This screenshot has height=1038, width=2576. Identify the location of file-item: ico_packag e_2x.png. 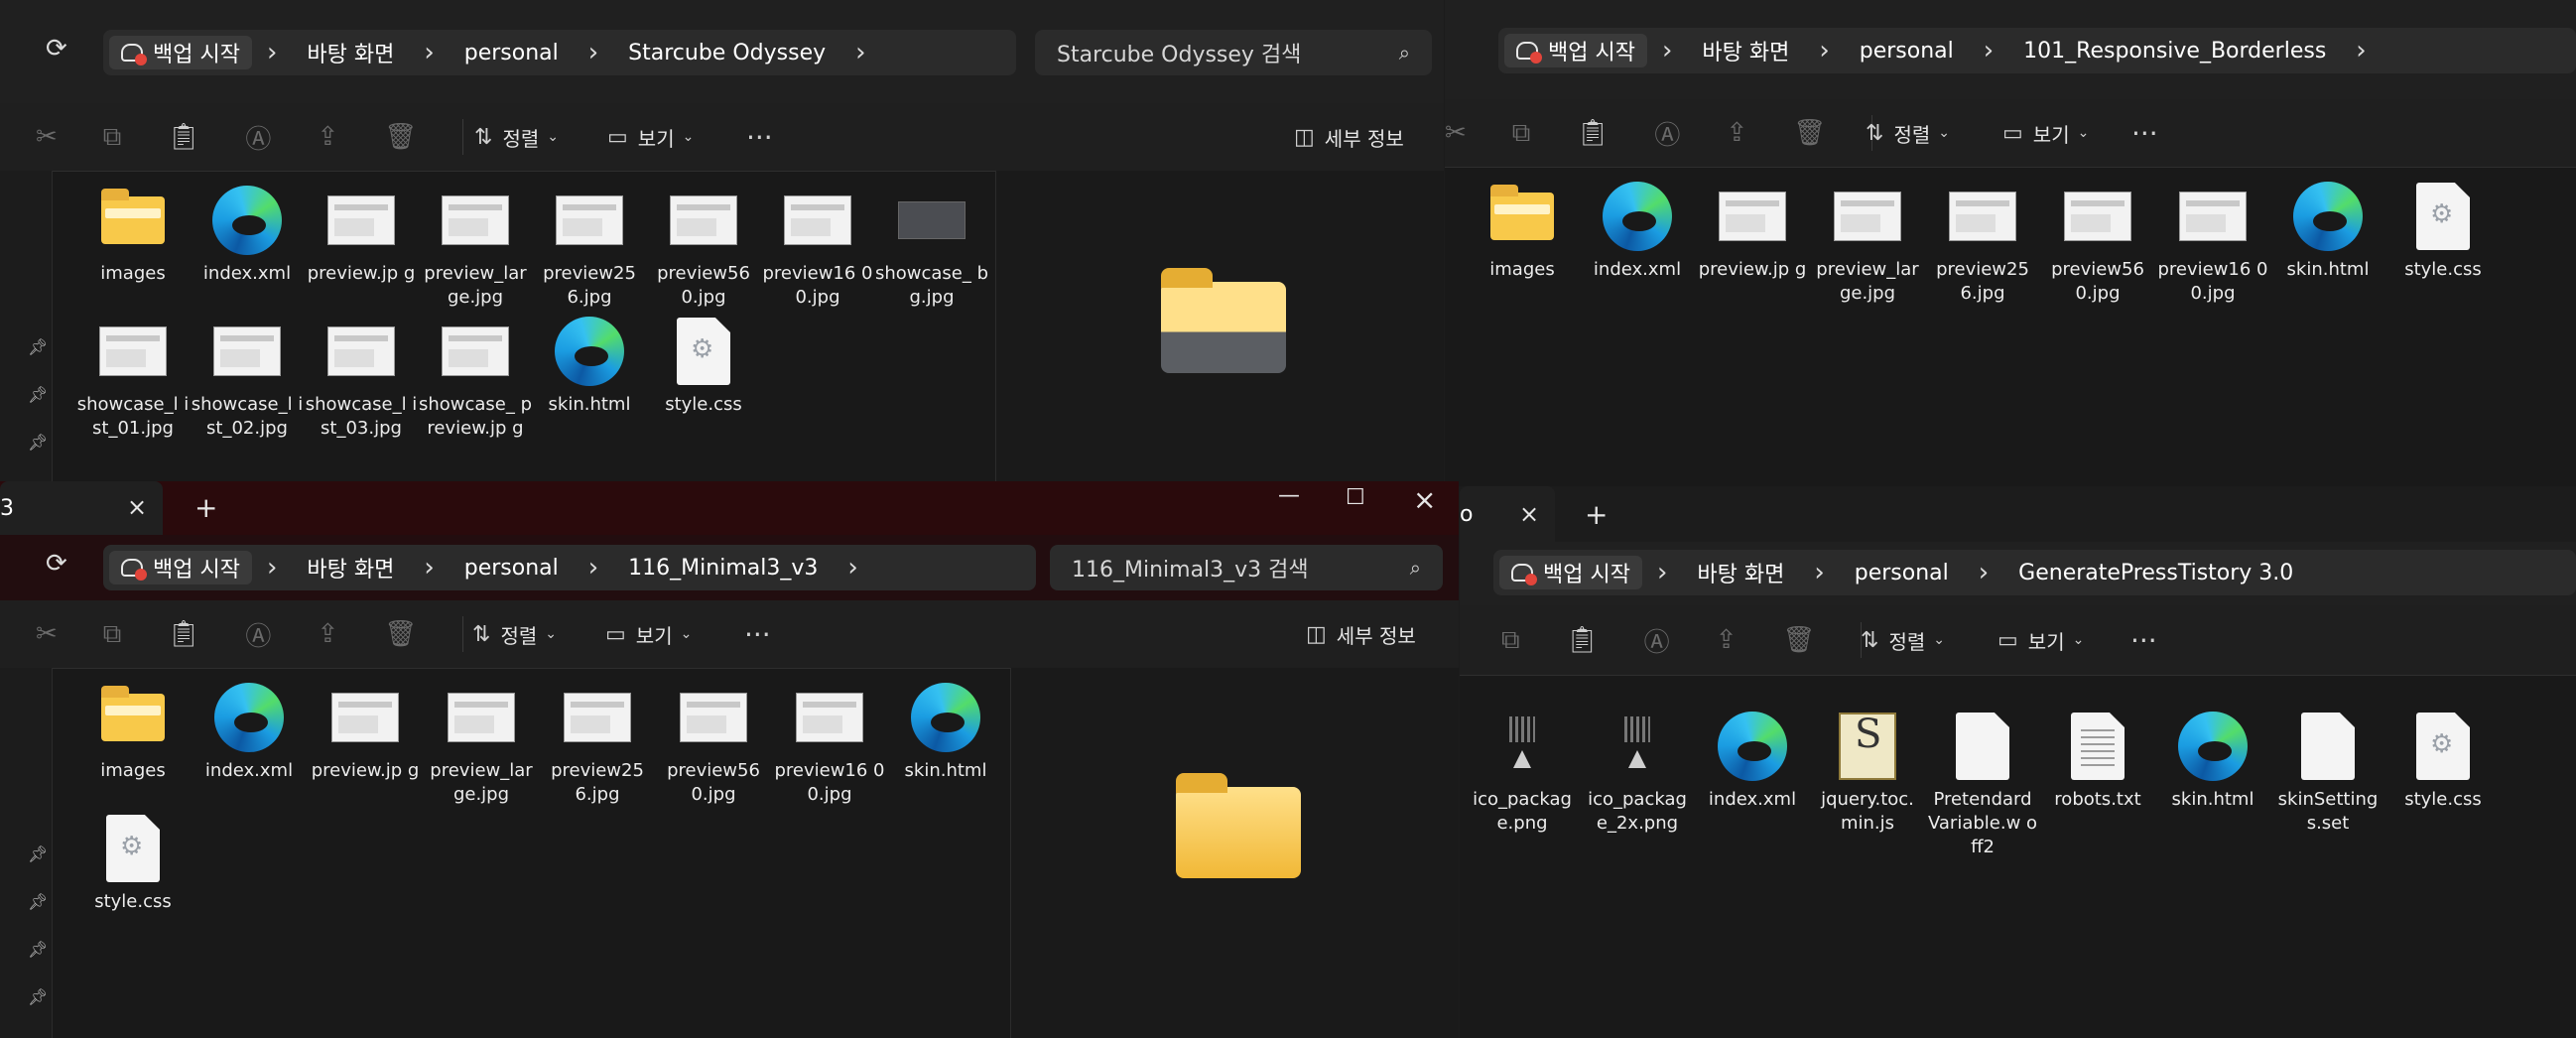
(1638, 771).